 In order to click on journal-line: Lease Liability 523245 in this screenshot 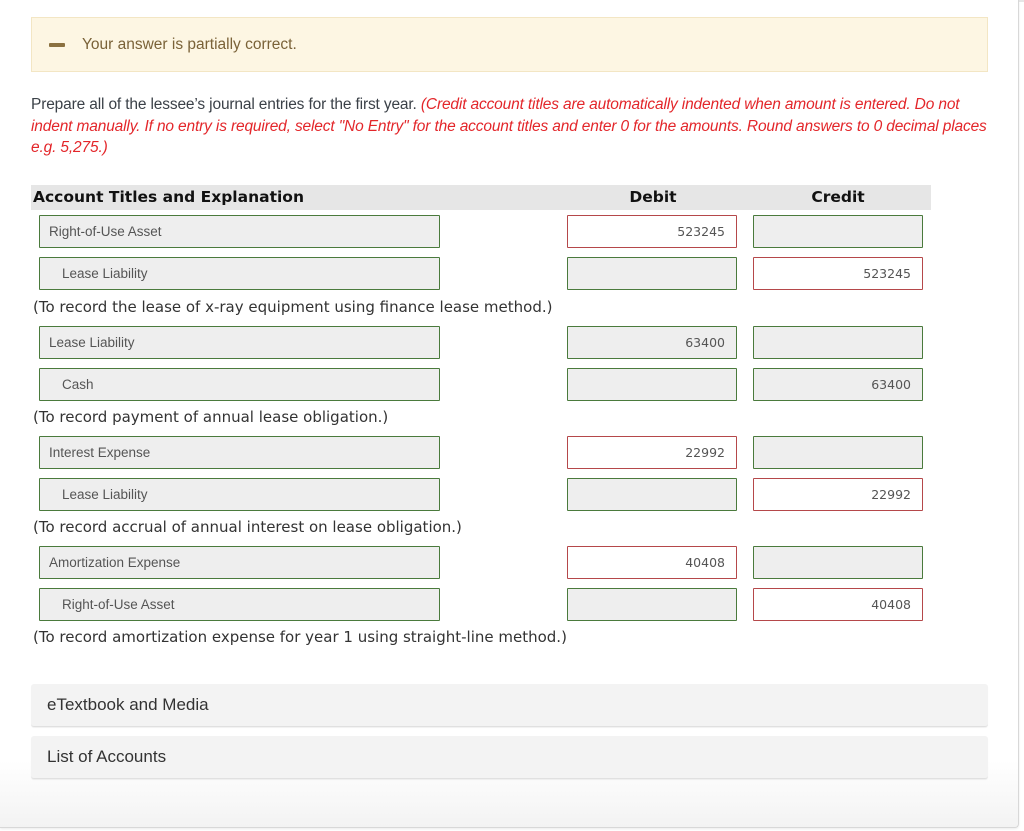, I will do `click(512, 273)`.